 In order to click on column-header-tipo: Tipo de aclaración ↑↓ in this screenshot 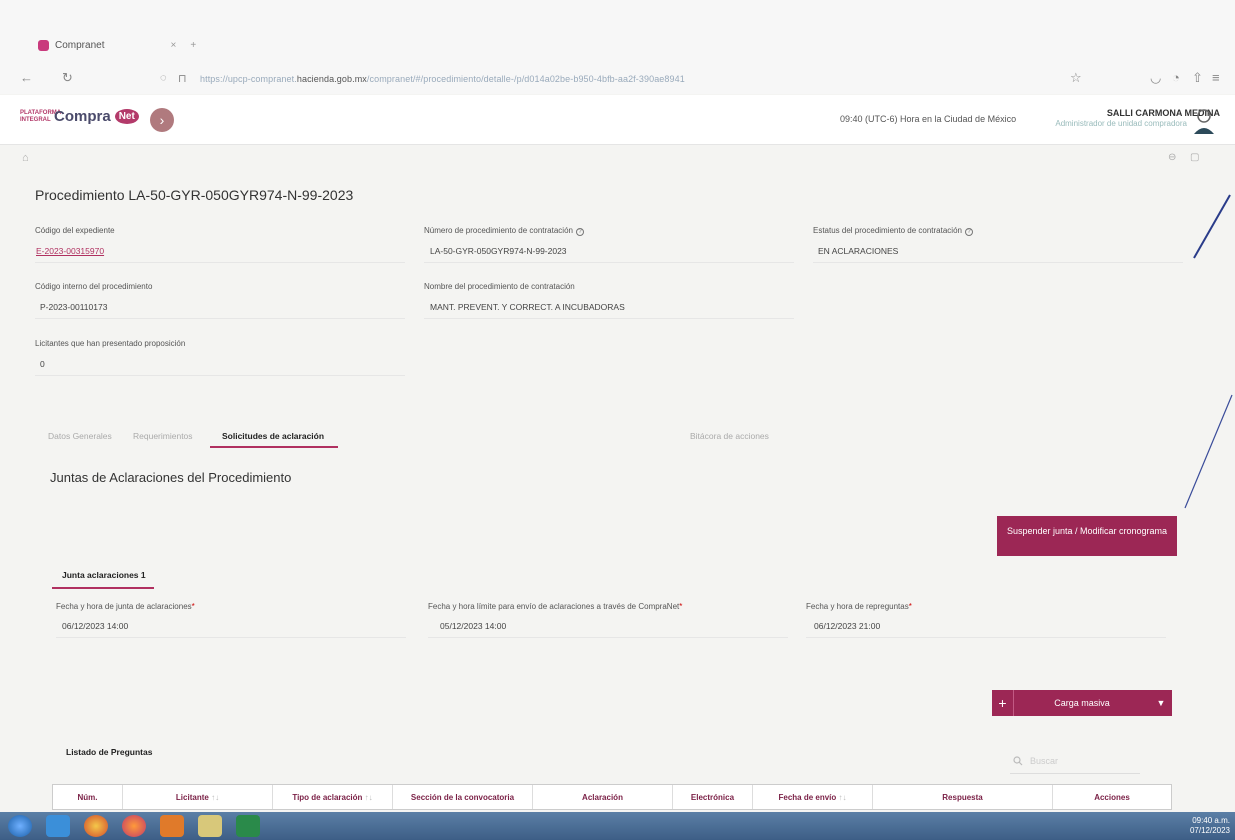, I will do `click(333, 797)`.